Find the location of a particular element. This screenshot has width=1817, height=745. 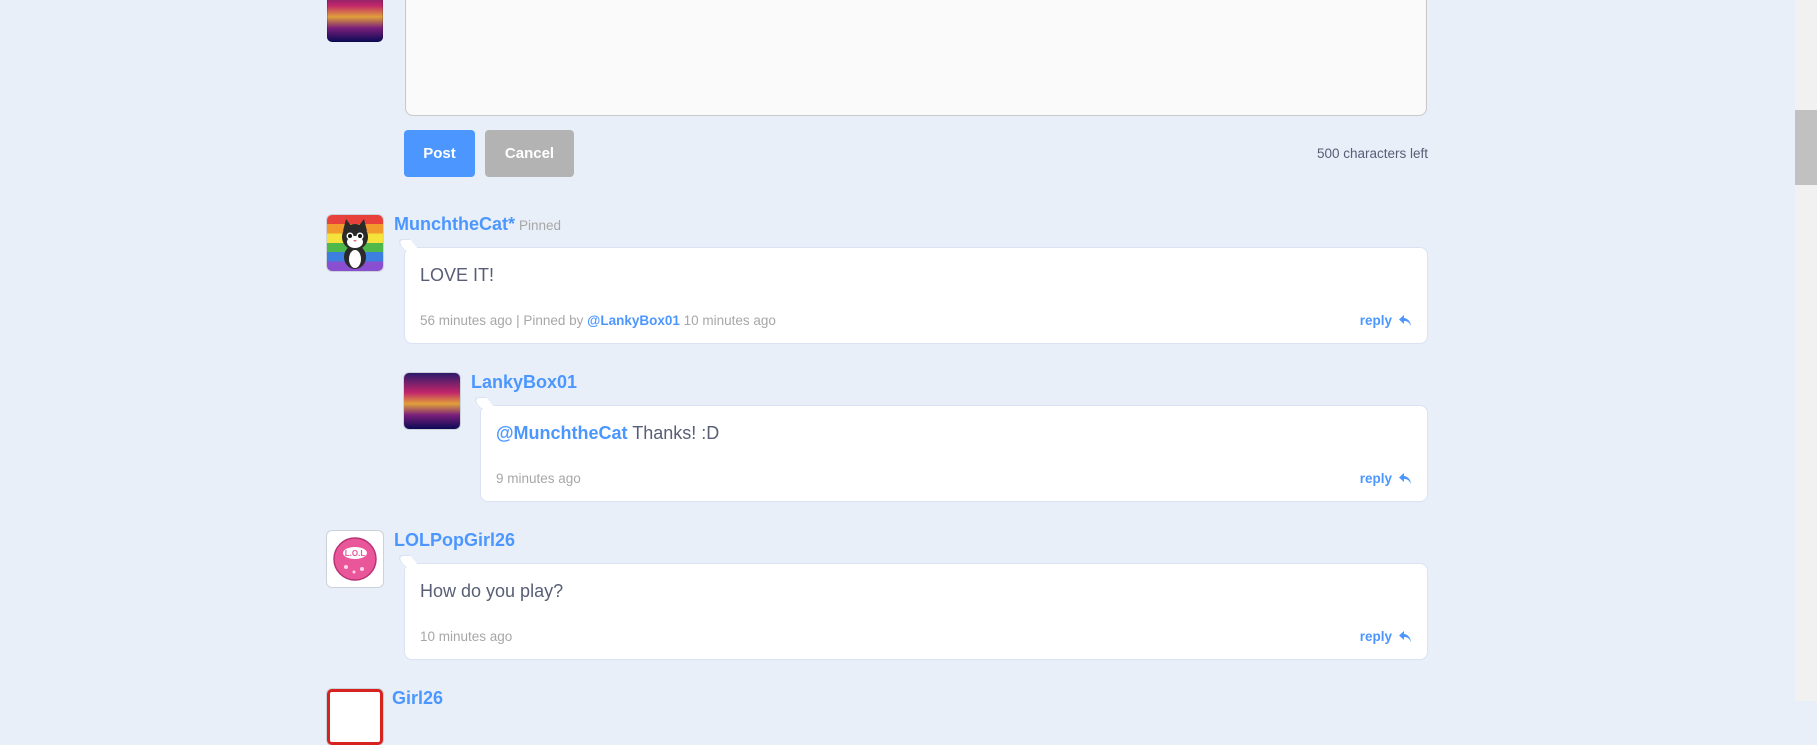

cancel-button: Cancel is located at coordinates (529, 153).